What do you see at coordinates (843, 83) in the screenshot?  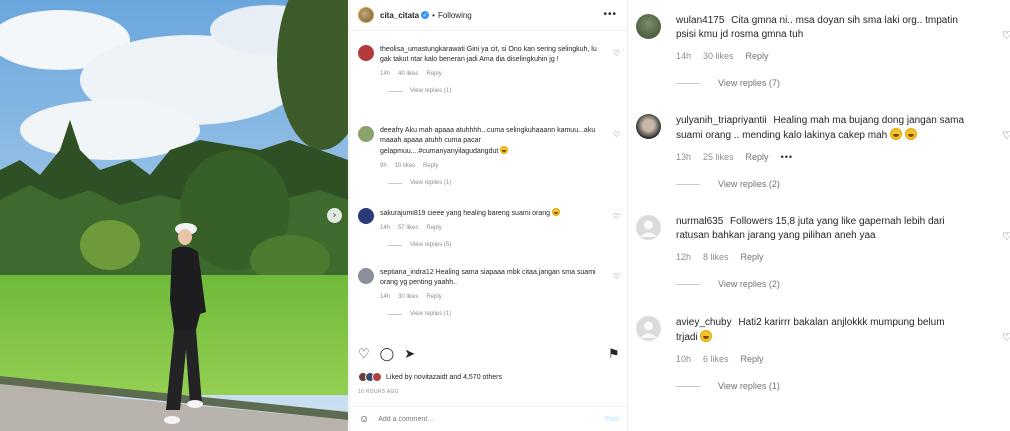 I see `view-replies-button: View replies (7)` at bounding box center [843, 83].